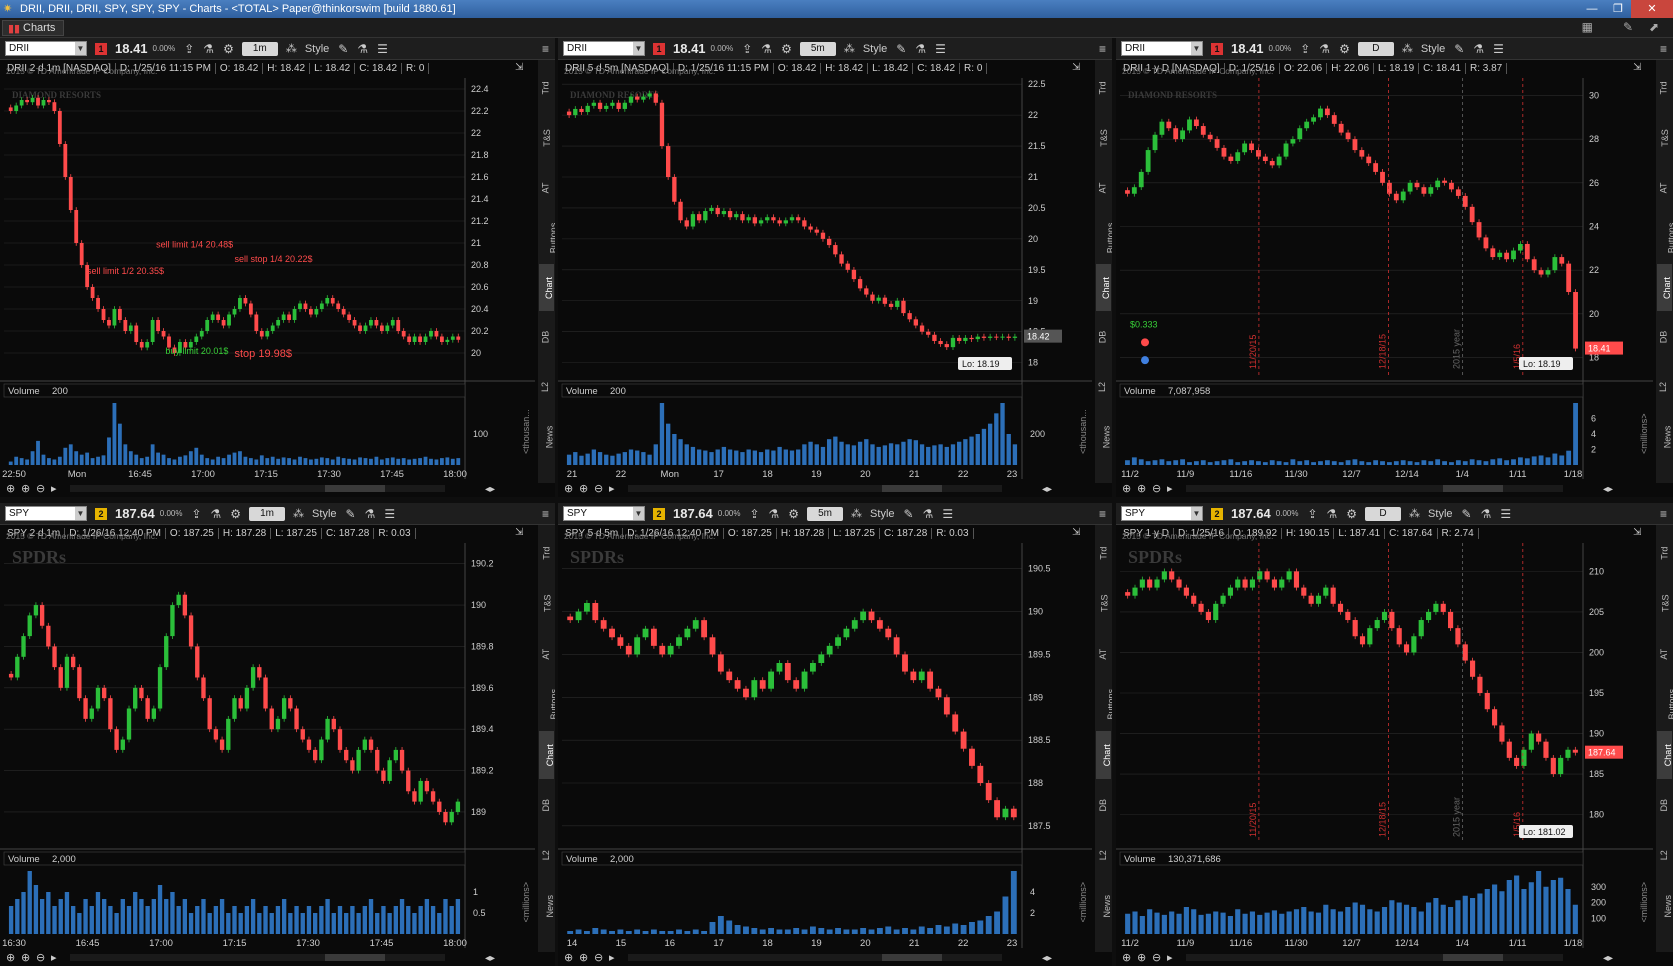 This screenshot has width=1673, height=966. Describe the element at coordinates (33, 28) in the screenshot. I see `tab-charts: ▮▮ Charts` at that location.